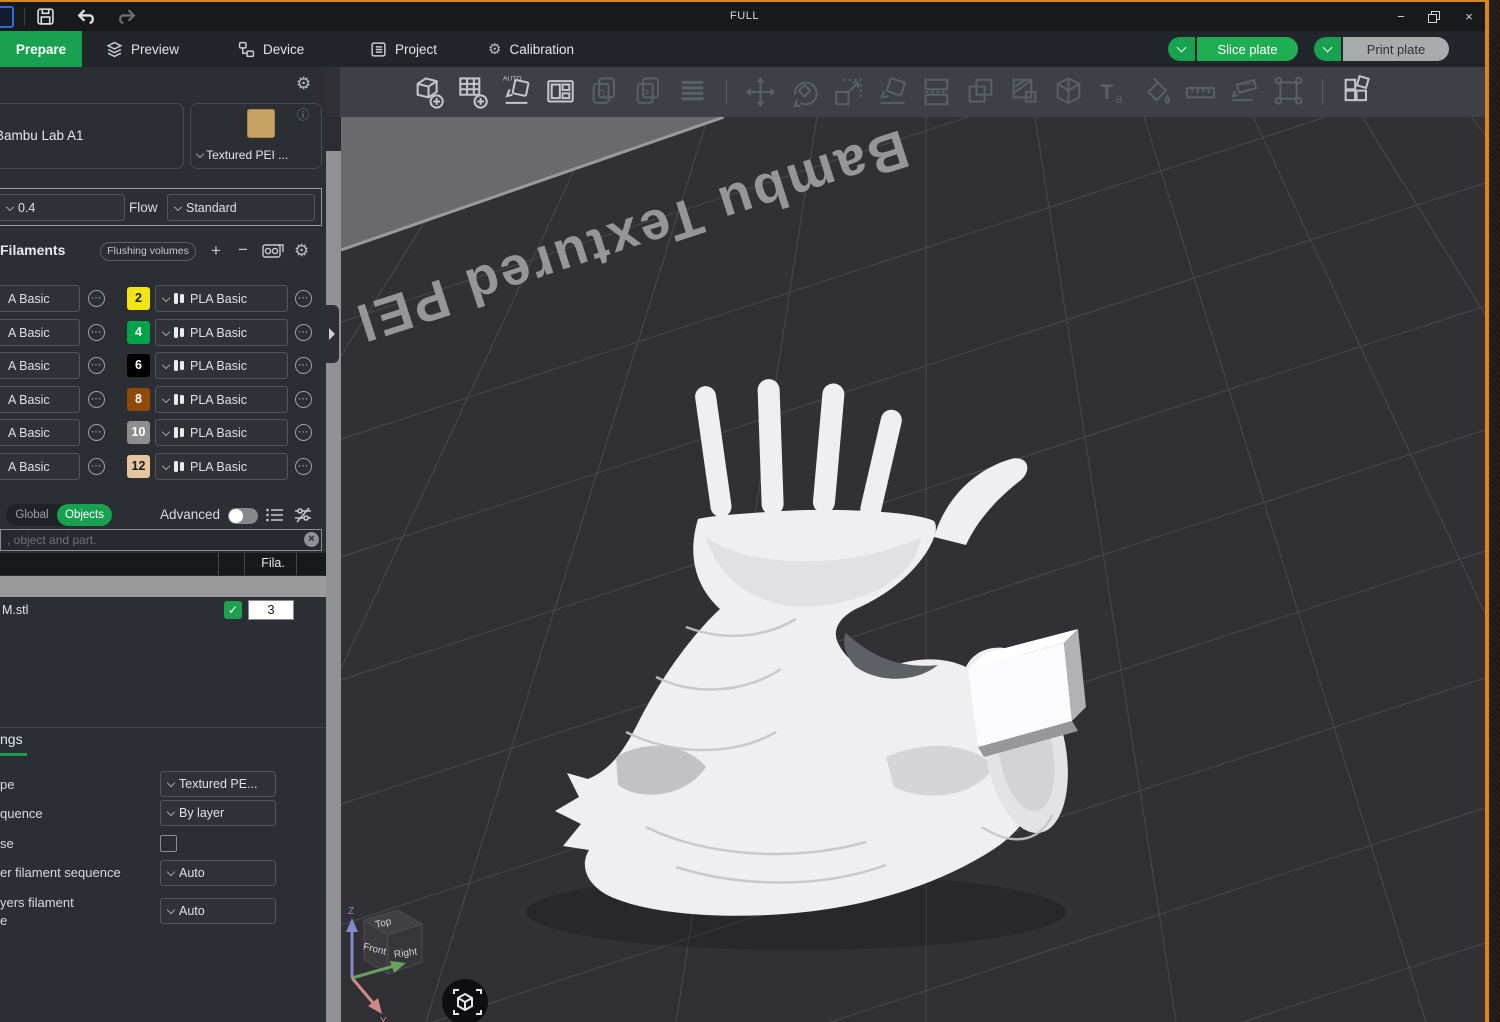 This screenshot has width=1500, height=1022. What do you see at coordinates (161, 540) in the screenshot?
I see `object-search-input: , object and part.` at bounding box center [161, 540].